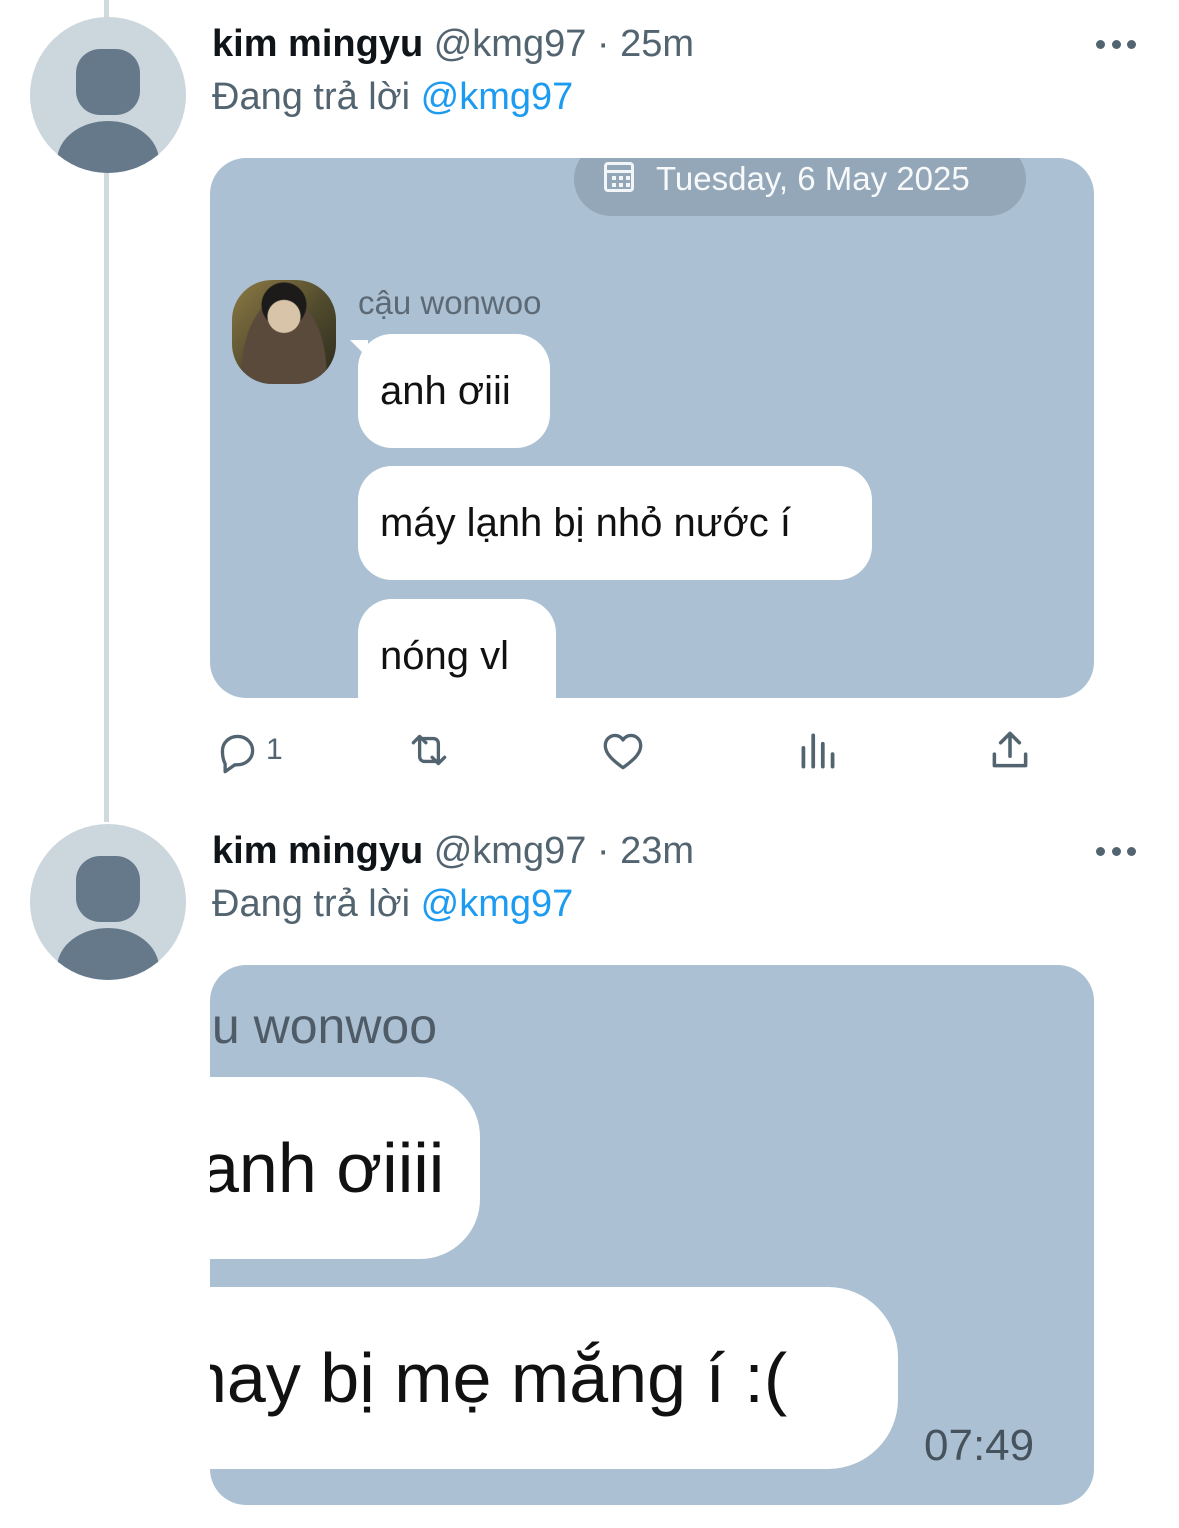 The height and width of the screenshot is (1528, 1179). I want to click on chat-bubble: anh ơiiii, so click(345, 1168).